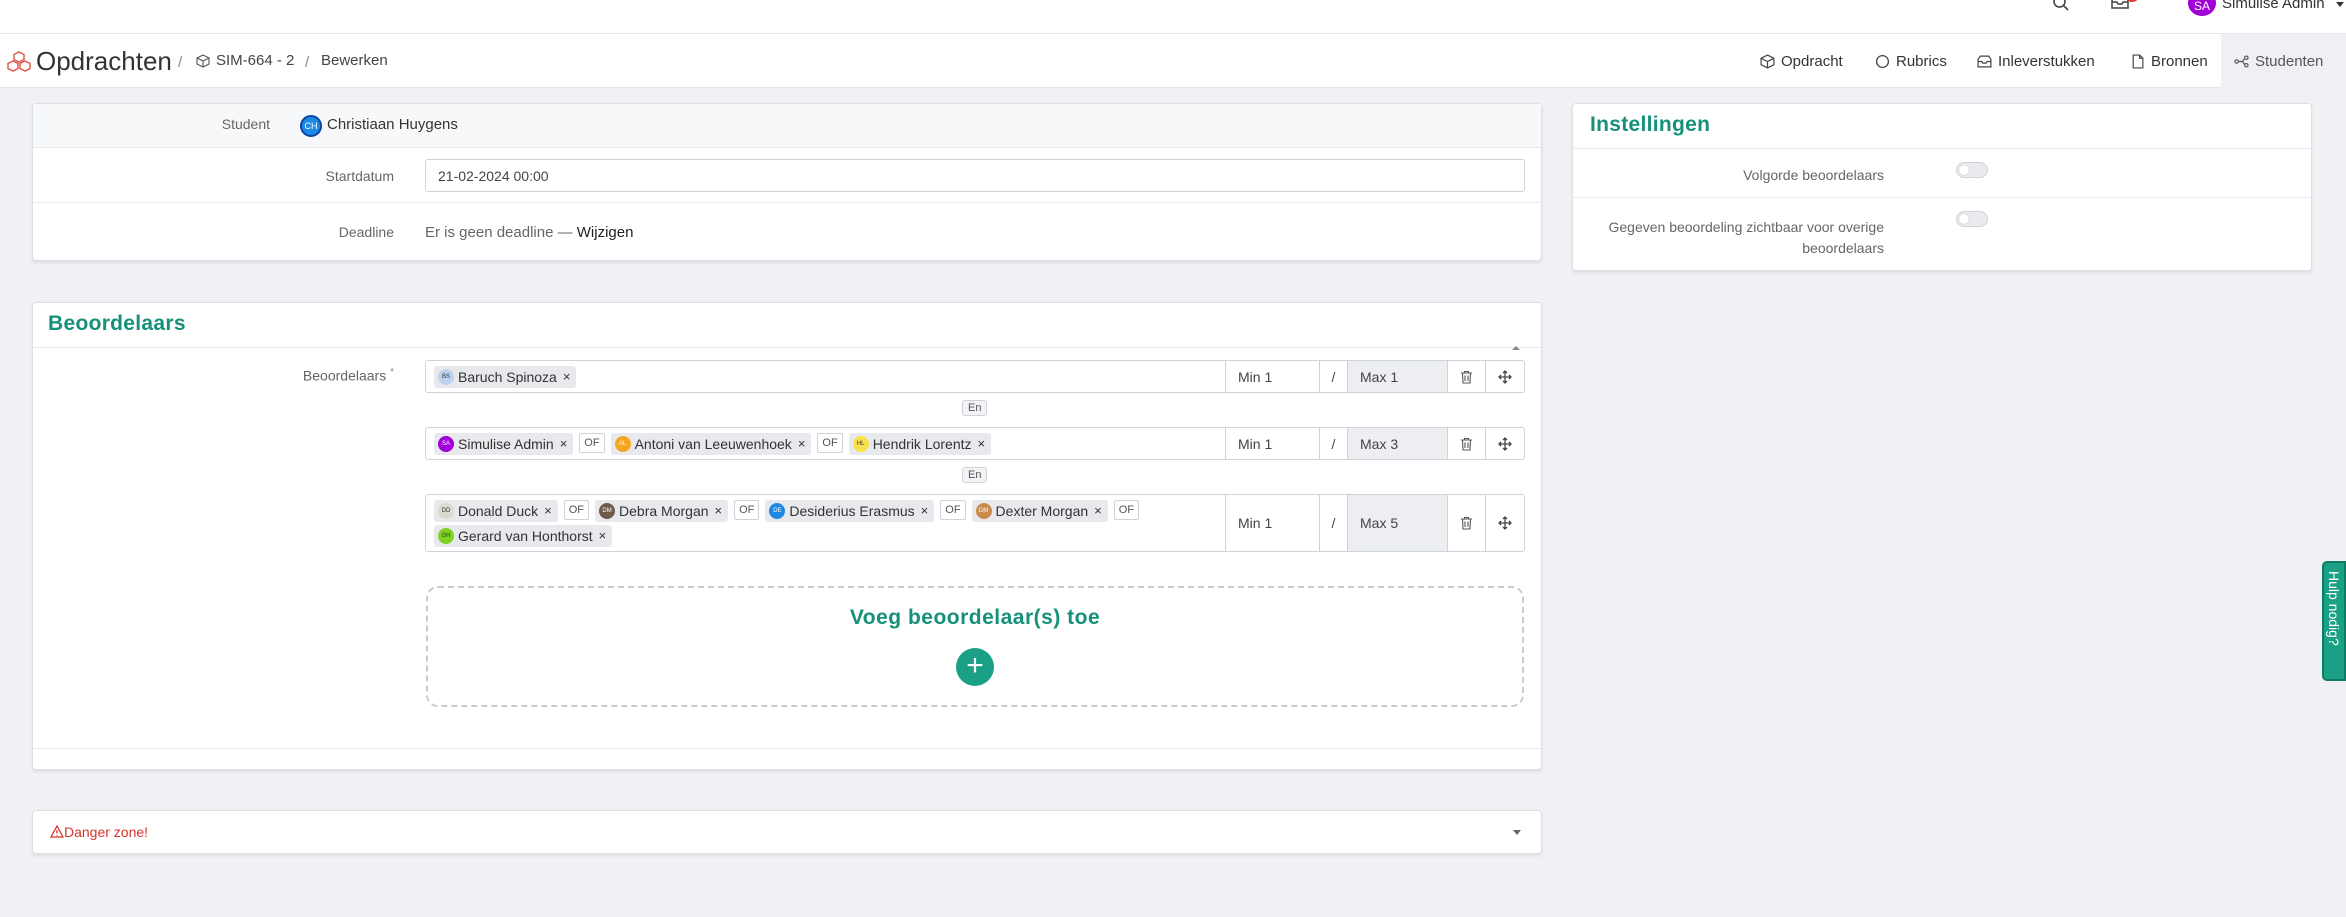  What do you see at coordinates (354, 60) in the screenshot?
I see `breadcrumb-item-edit: Bewerken` at bounding box center [354, 60].